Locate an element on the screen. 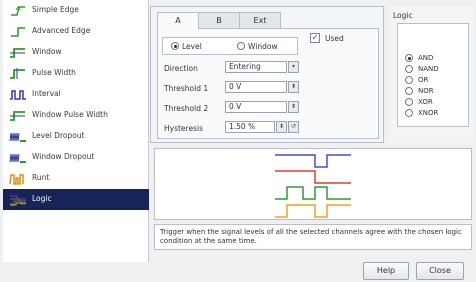 The image size is (476, 282). timing-diagram-graphic is located at coordinates (313, 186).